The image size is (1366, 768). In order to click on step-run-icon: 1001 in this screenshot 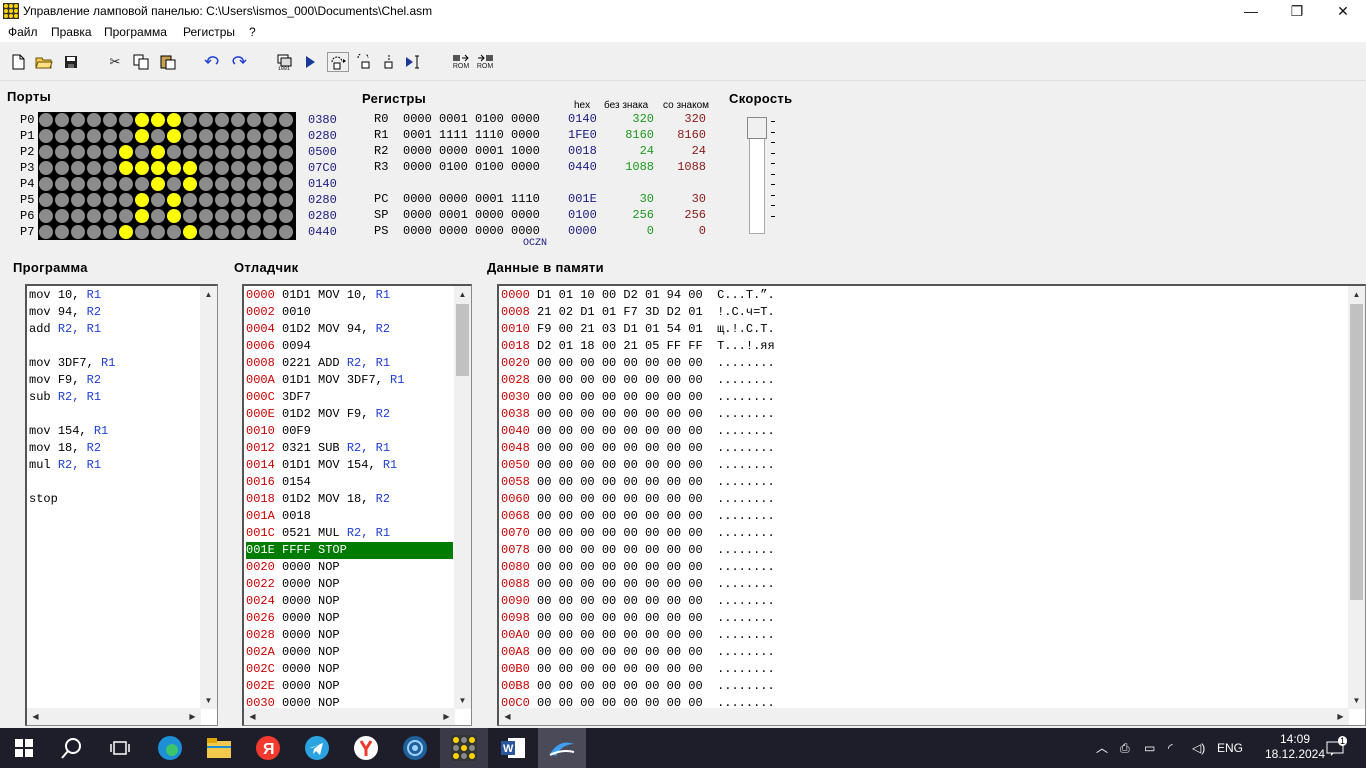, I will do `click(285, 62)`.